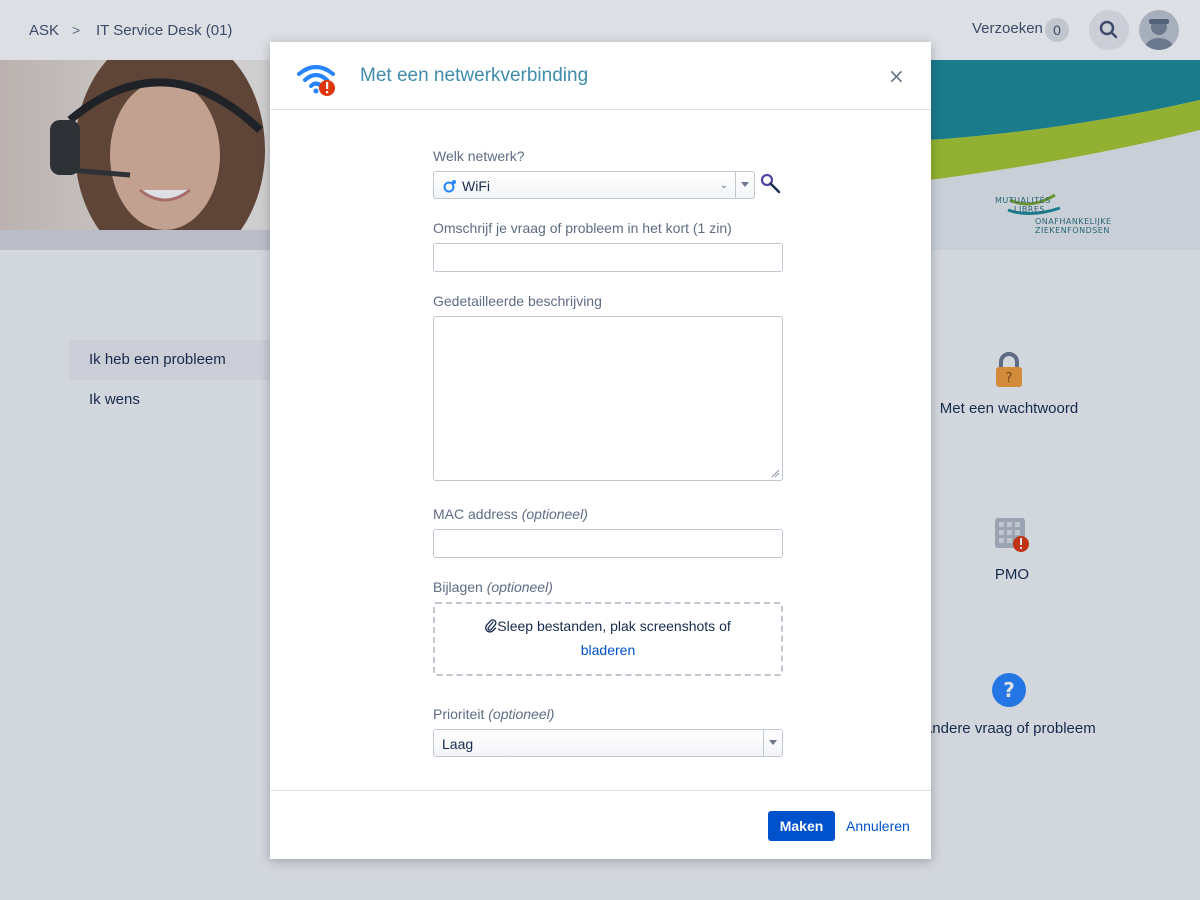 The image size is (1200, 900). Describe the element at coordinates (459, 714) in the screenshot. I see `priority-label-text: Prioriteit` at that location.